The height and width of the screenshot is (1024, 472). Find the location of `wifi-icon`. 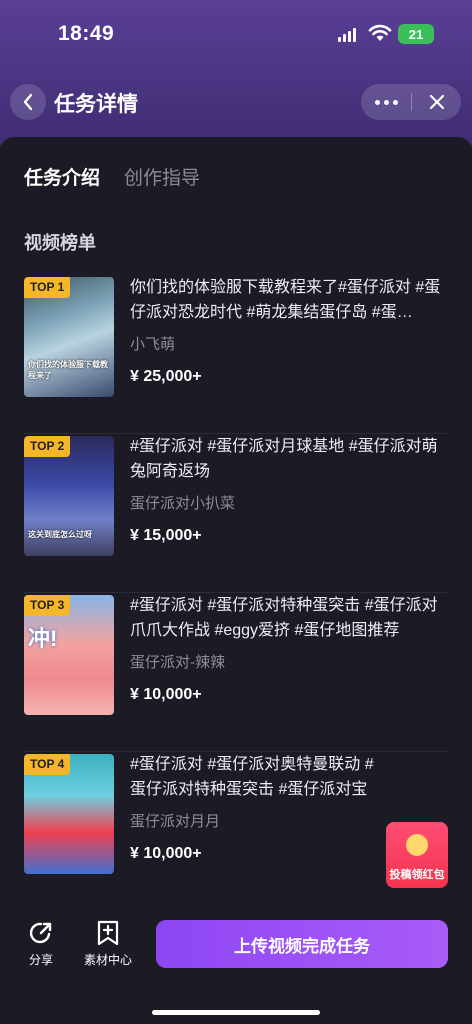

wifi-icon is located at coordinates (380, 32).